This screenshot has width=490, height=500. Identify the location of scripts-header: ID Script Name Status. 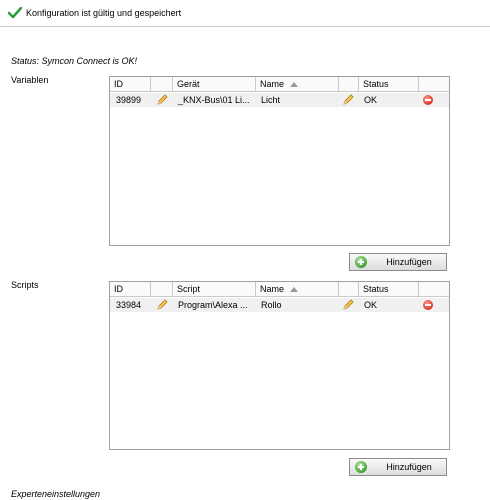
(279, 289).